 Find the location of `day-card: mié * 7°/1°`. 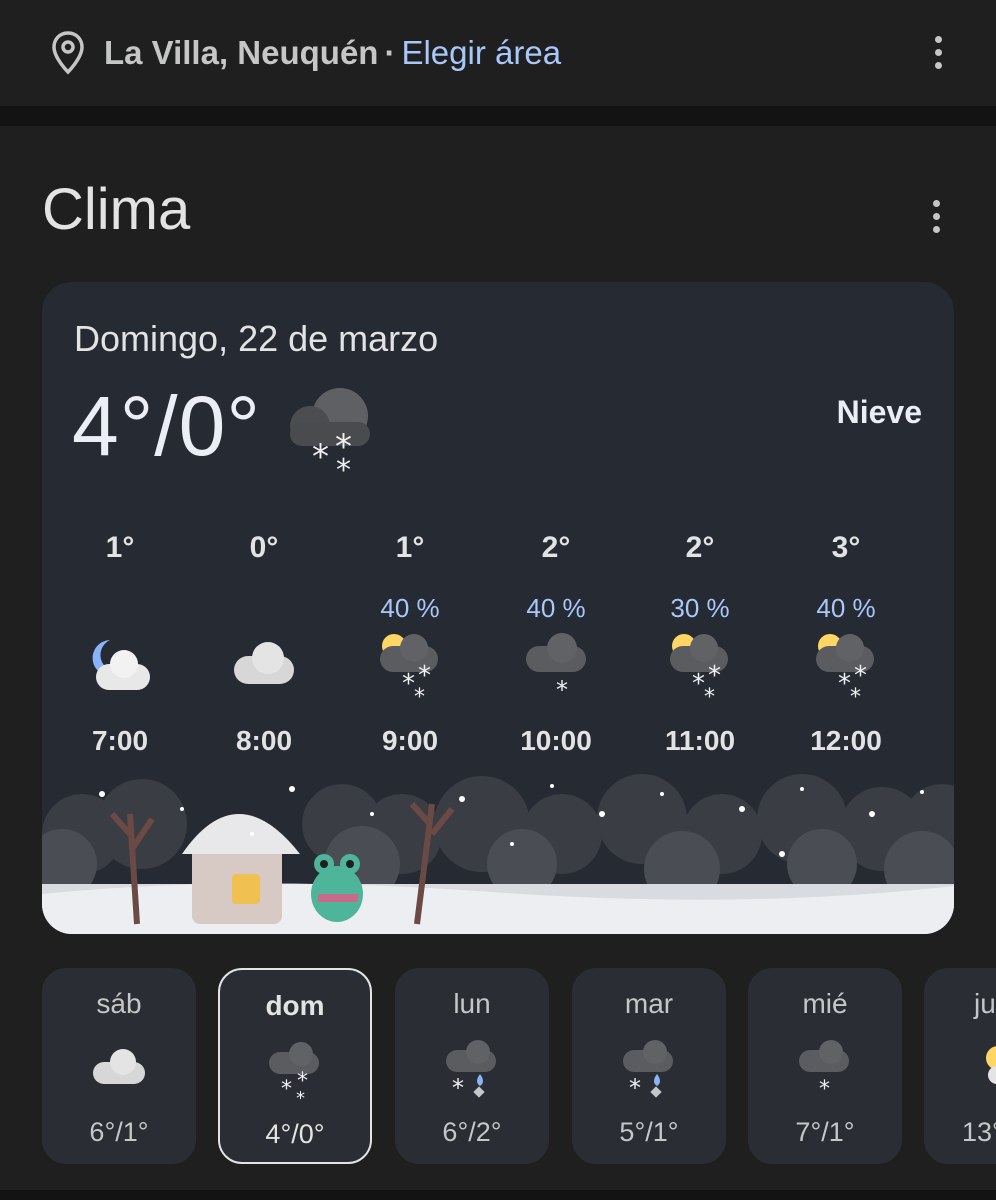

day-card: mié * 7°/1° is located at coordinates (825, 1066).